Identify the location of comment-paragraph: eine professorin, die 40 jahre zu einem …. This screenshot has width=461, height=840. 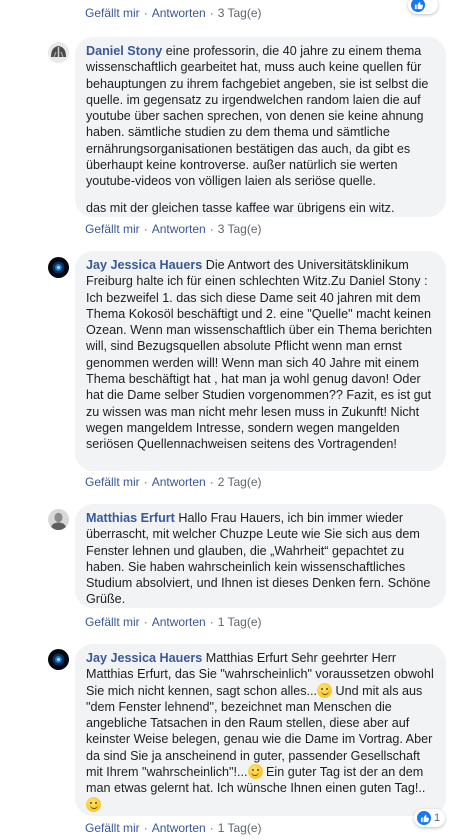
(257, 116).